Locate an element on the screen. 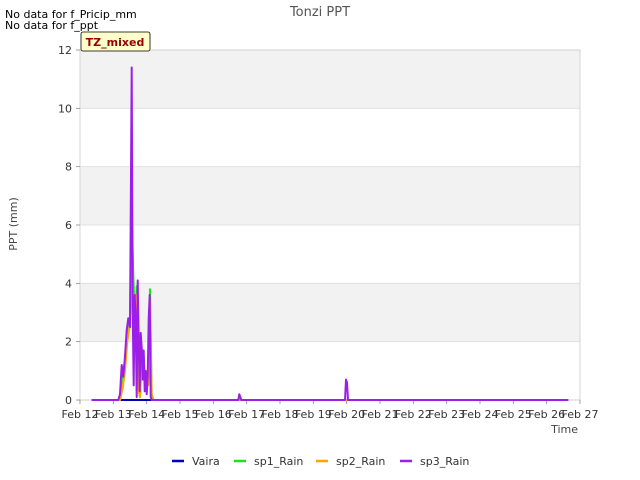 The height and width of the screenshot is (480, 640). y-tick-label: 2 is located at coordinates (68, 342).